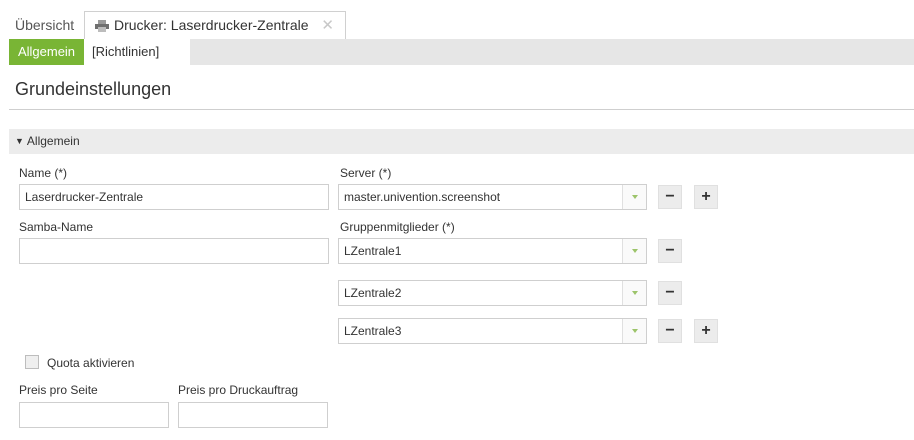 This screenshot has height=440, width=914. Describe the element at coordinates (102, 27) in the screenshot. I see `printer-icon` at that location.